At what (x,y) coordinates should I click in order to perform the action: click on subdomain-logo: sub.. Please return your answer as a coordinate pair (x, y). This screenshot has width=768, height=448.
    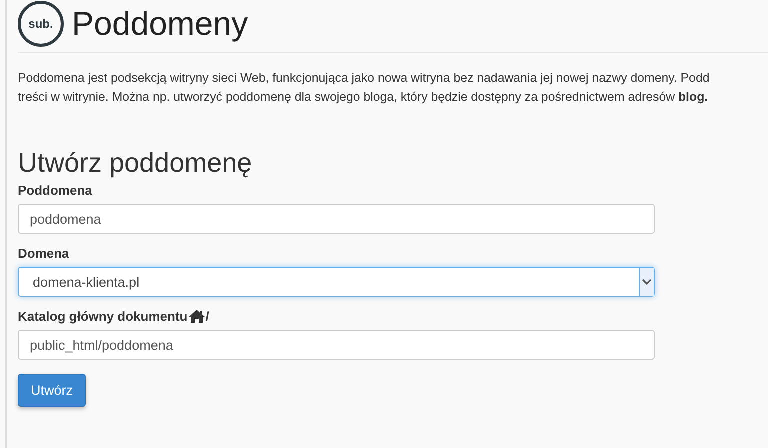
    Looking at the image, I should click on (41, 24).